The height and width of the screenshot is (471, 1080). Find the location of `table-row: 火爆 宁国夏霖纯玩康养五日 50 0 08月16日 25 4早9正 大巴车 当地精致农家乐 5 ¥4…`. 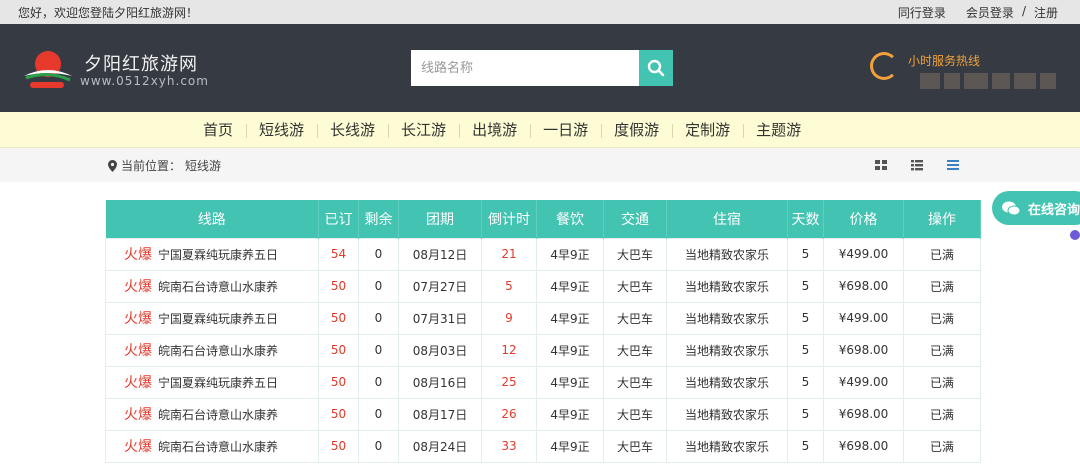

table-row: 火爆 宁国夏霖纯玩康养五日 50 0 08月16日 25 4早9正 大巴车 当地精致农家乐 5 ¥4… is located at coordinates (543, 382).